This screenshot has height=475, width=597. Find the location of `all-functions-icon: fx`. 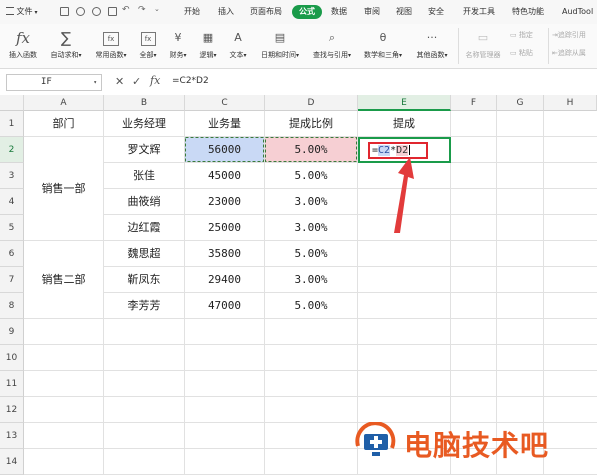

all-functions-icon: fx is located at coordinates (148, 38).